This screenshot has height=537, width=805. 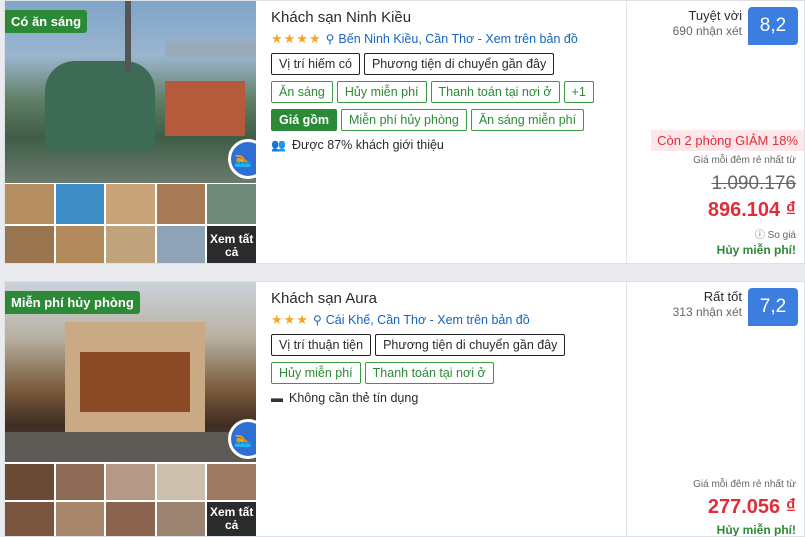 What do you see at coordinates (446, 17) in the screenshot?
I see `hotel-name: Khách sạn Ninh Kiều` at bounding box center [446, 17].